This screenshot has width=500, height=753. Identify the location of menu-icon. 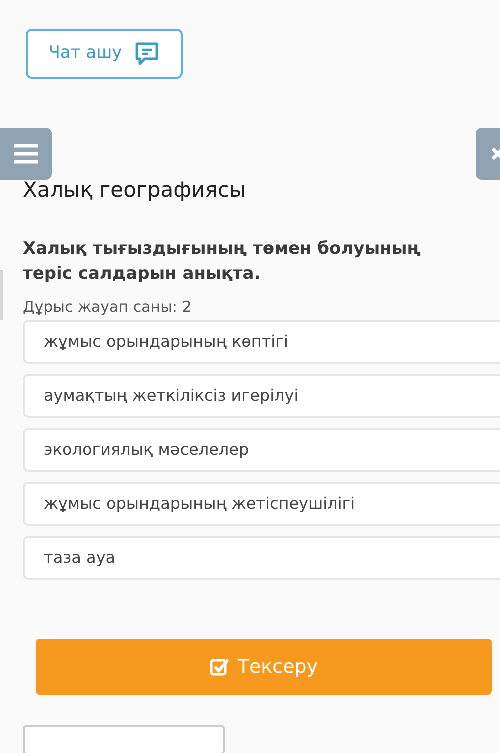
(26, 154).